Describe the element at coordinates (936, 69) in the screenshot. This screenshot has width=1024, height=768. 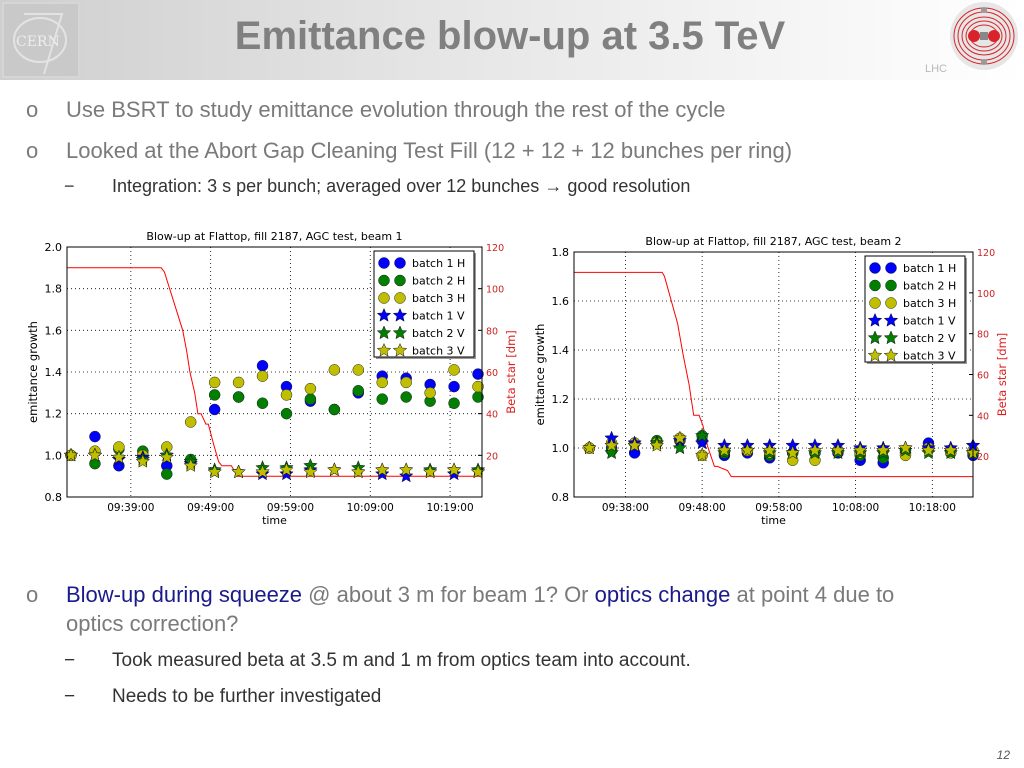
I see `lhc-label: LHC` at that location.